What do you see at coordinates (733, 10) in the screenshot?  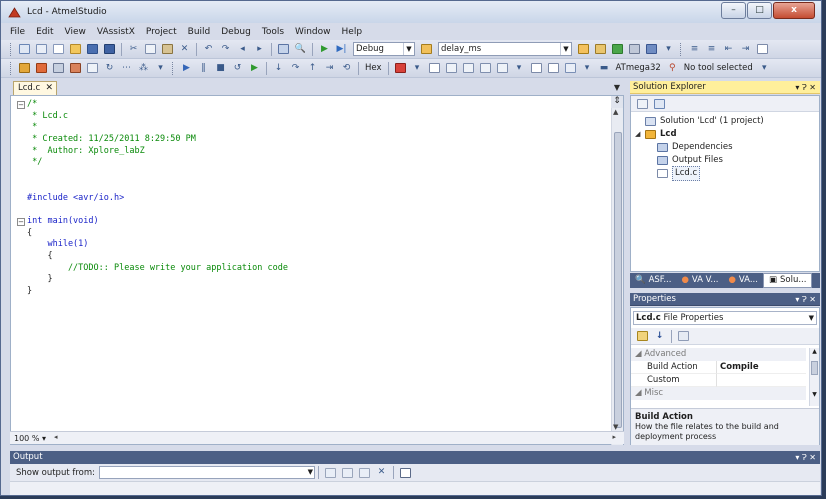 I see `minimize-button: –` at bounding box center [733, 10].